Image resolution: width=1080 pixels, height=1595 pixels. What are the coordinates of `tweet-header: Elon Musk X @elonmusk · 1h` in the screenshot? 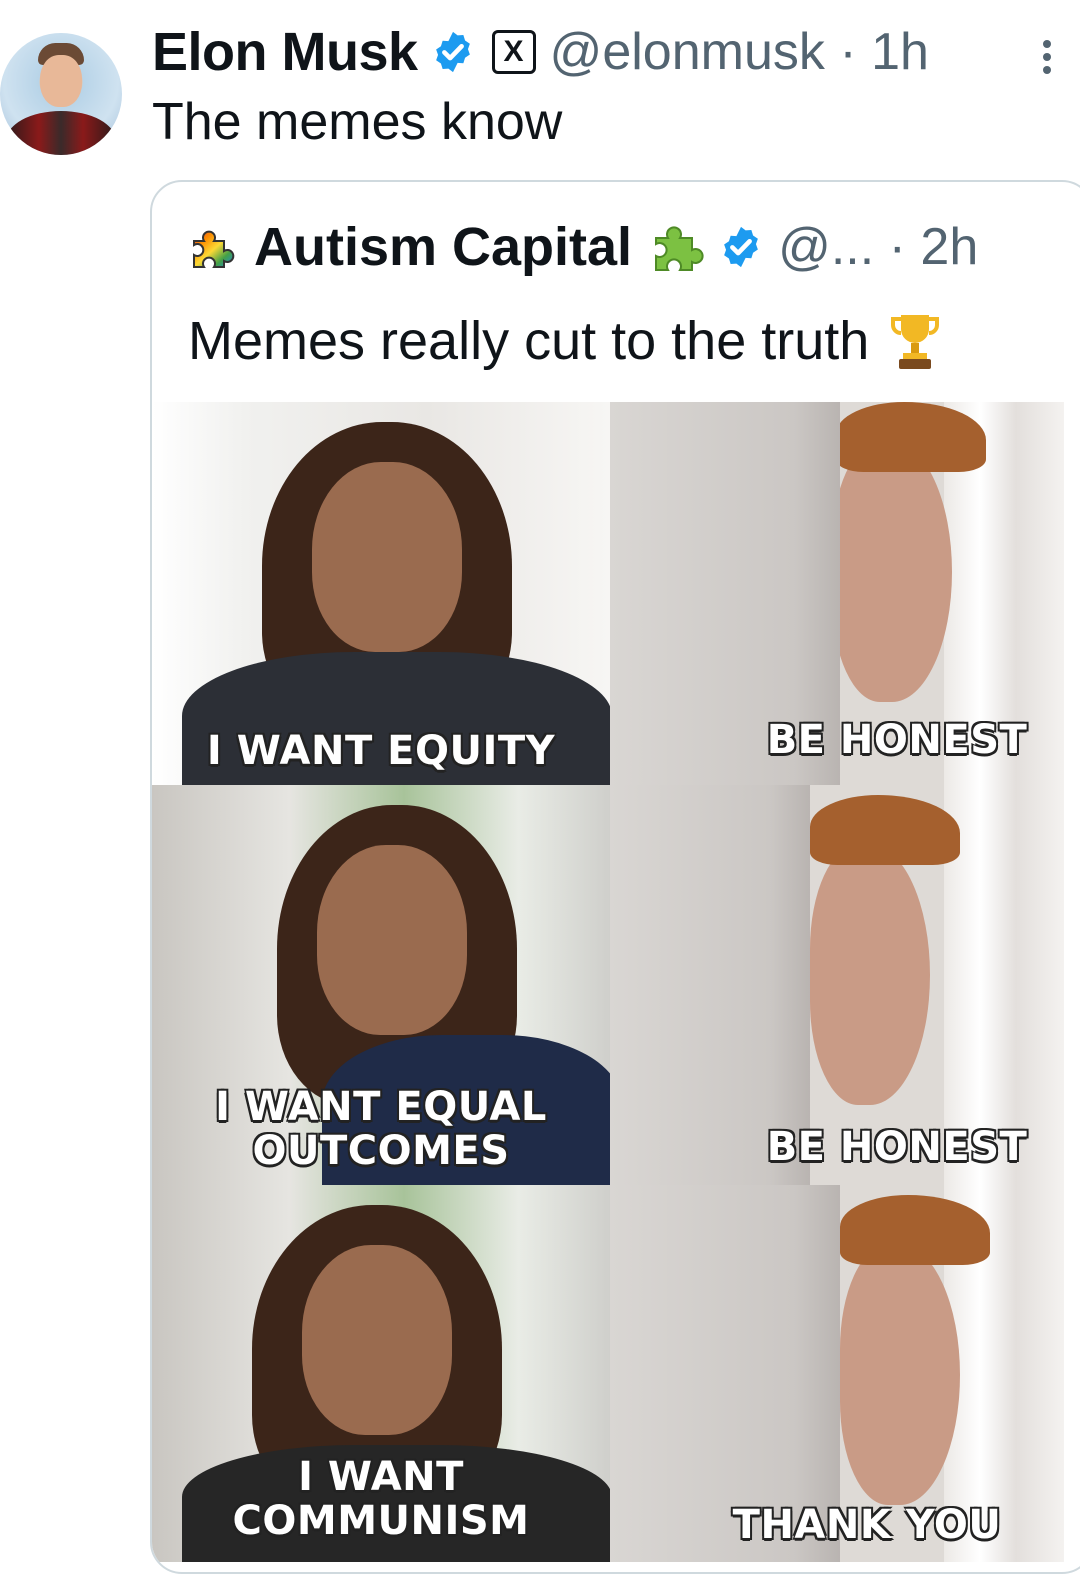 It's located at (540, 52).